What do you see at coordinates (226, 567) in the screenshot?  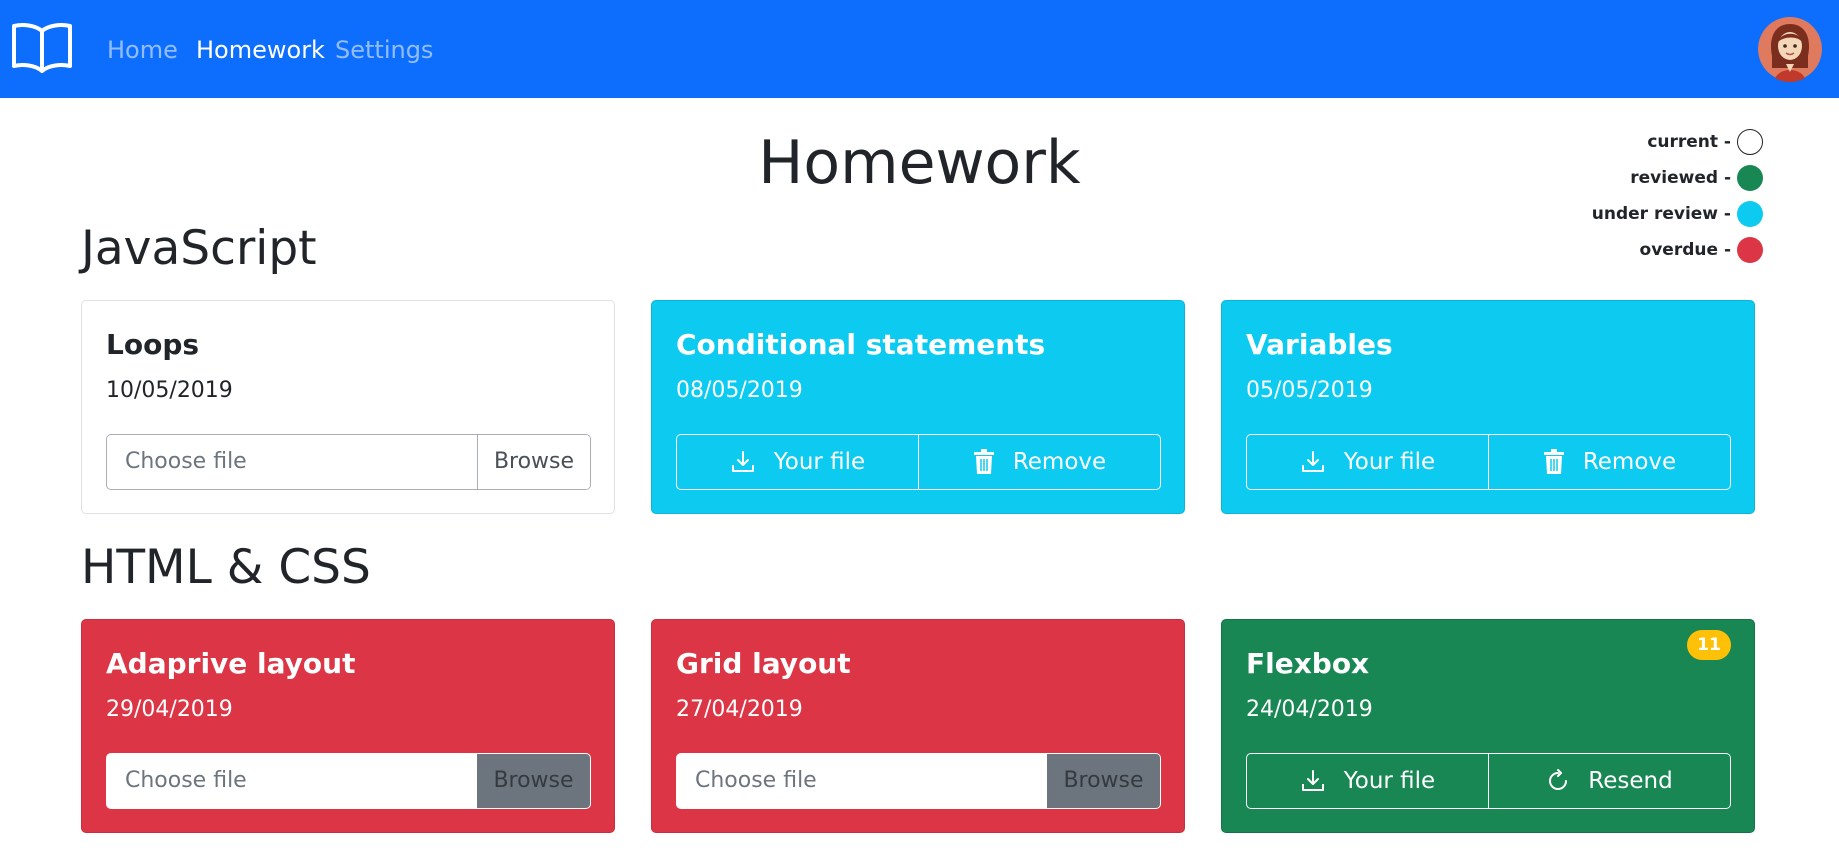 I see `section-title-html-css: HTML & CSS` at bounding box center [226, 567].